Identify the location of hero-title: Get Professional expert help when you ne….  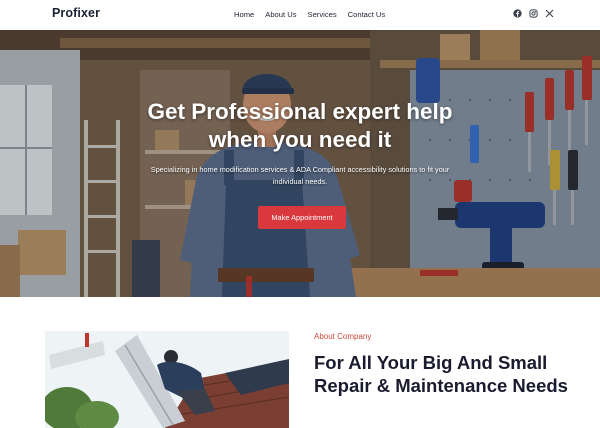
(300, 125).